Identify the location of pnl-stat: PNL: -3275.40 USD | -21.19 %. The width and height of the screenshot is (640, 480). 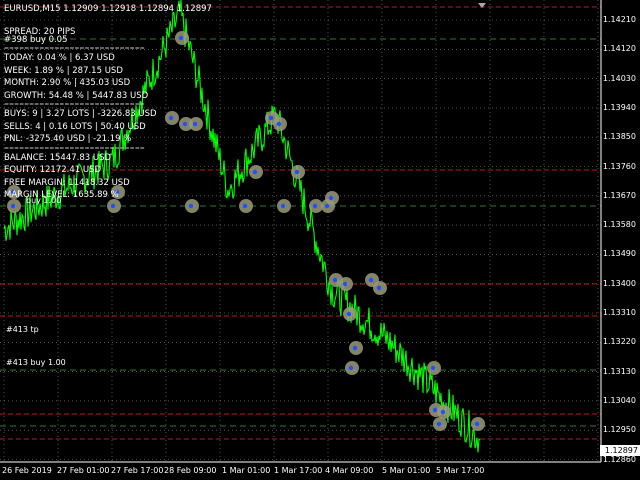
(68, 139).